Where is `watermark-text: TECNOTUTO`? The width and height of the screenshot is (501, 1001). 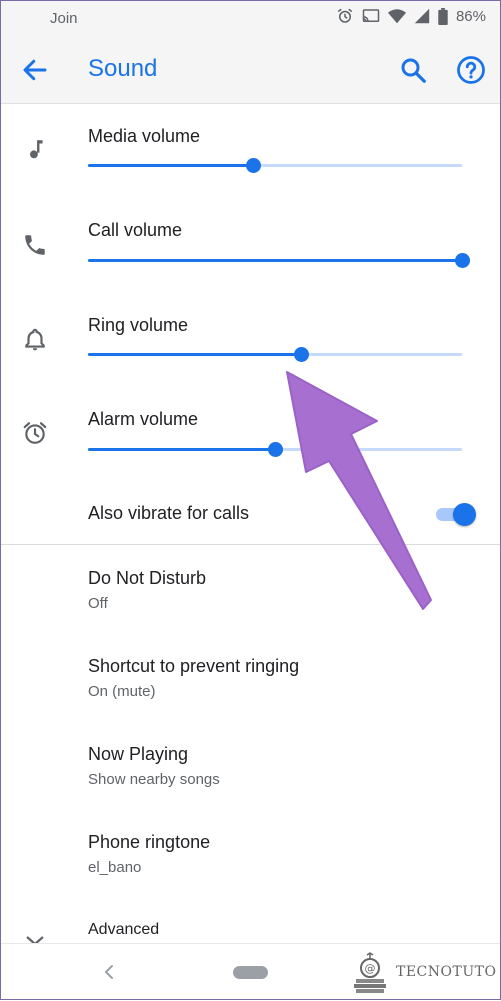
watermark-text: TECNOTUTO is located at coordinates (446, 972).